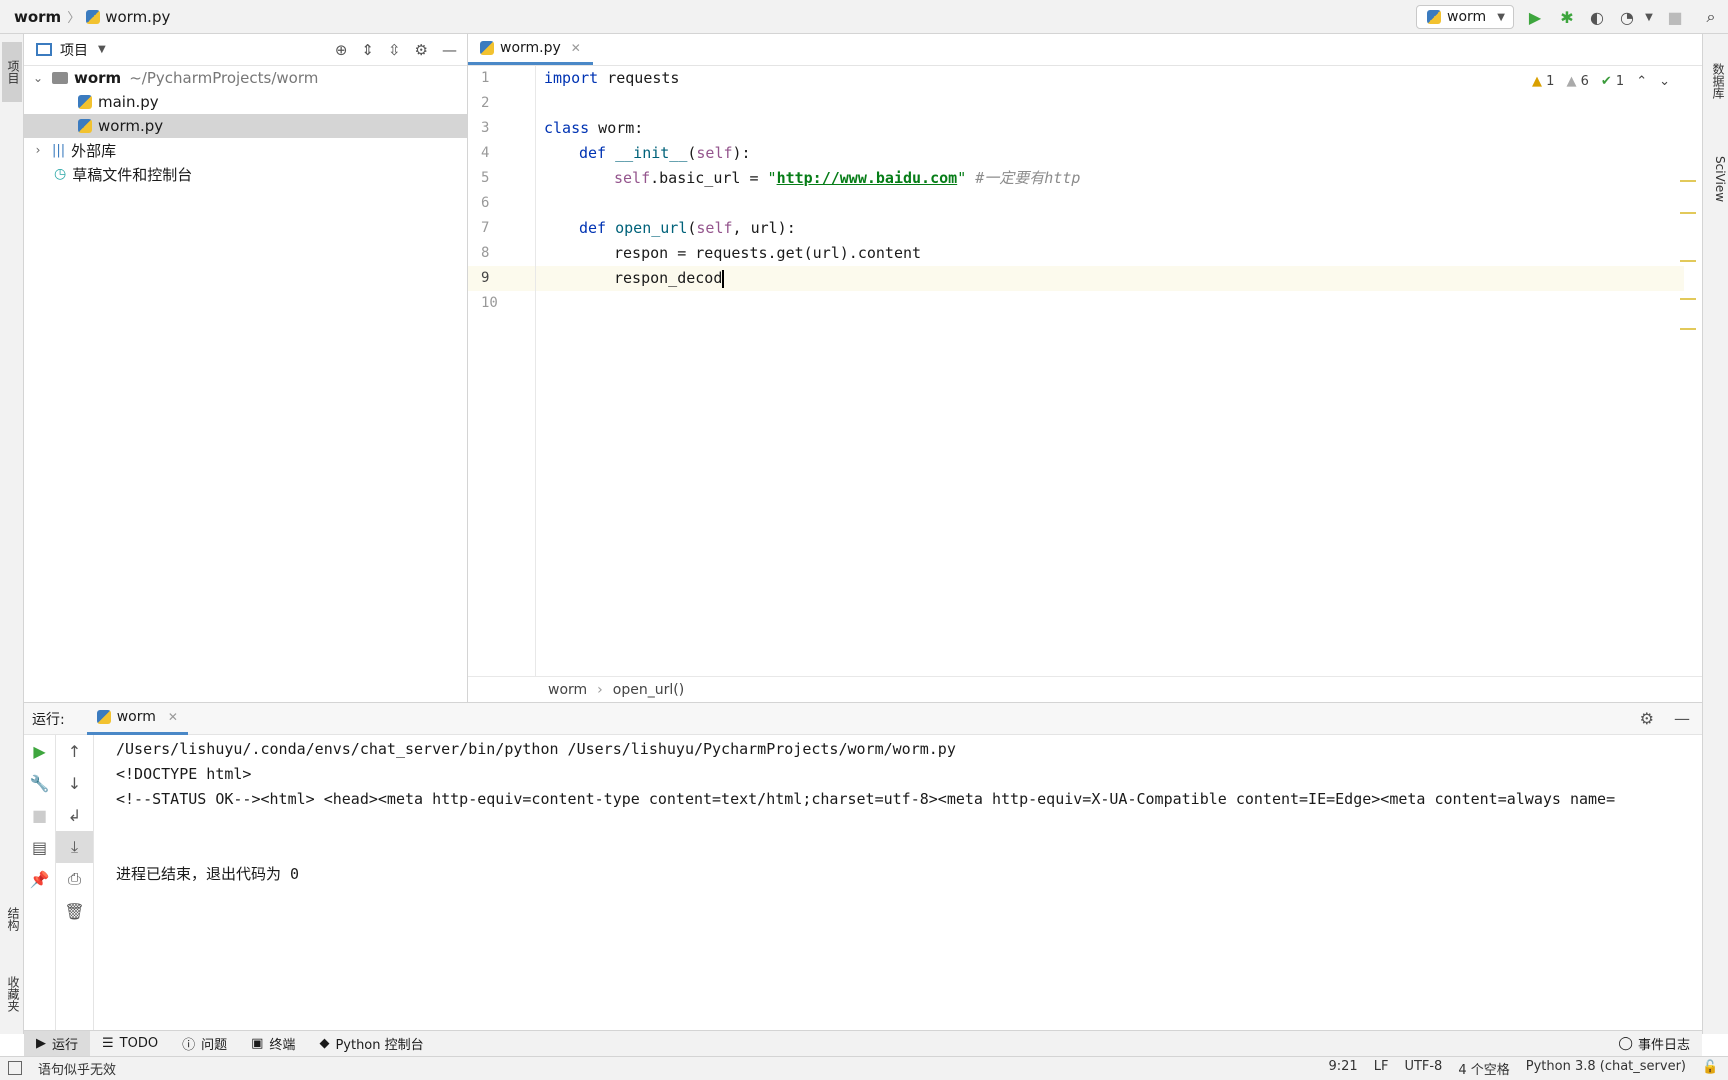  Describe the element at coordinates (12, 72) in the screenshot. I see `project-tool-tab: 项目` at that location.